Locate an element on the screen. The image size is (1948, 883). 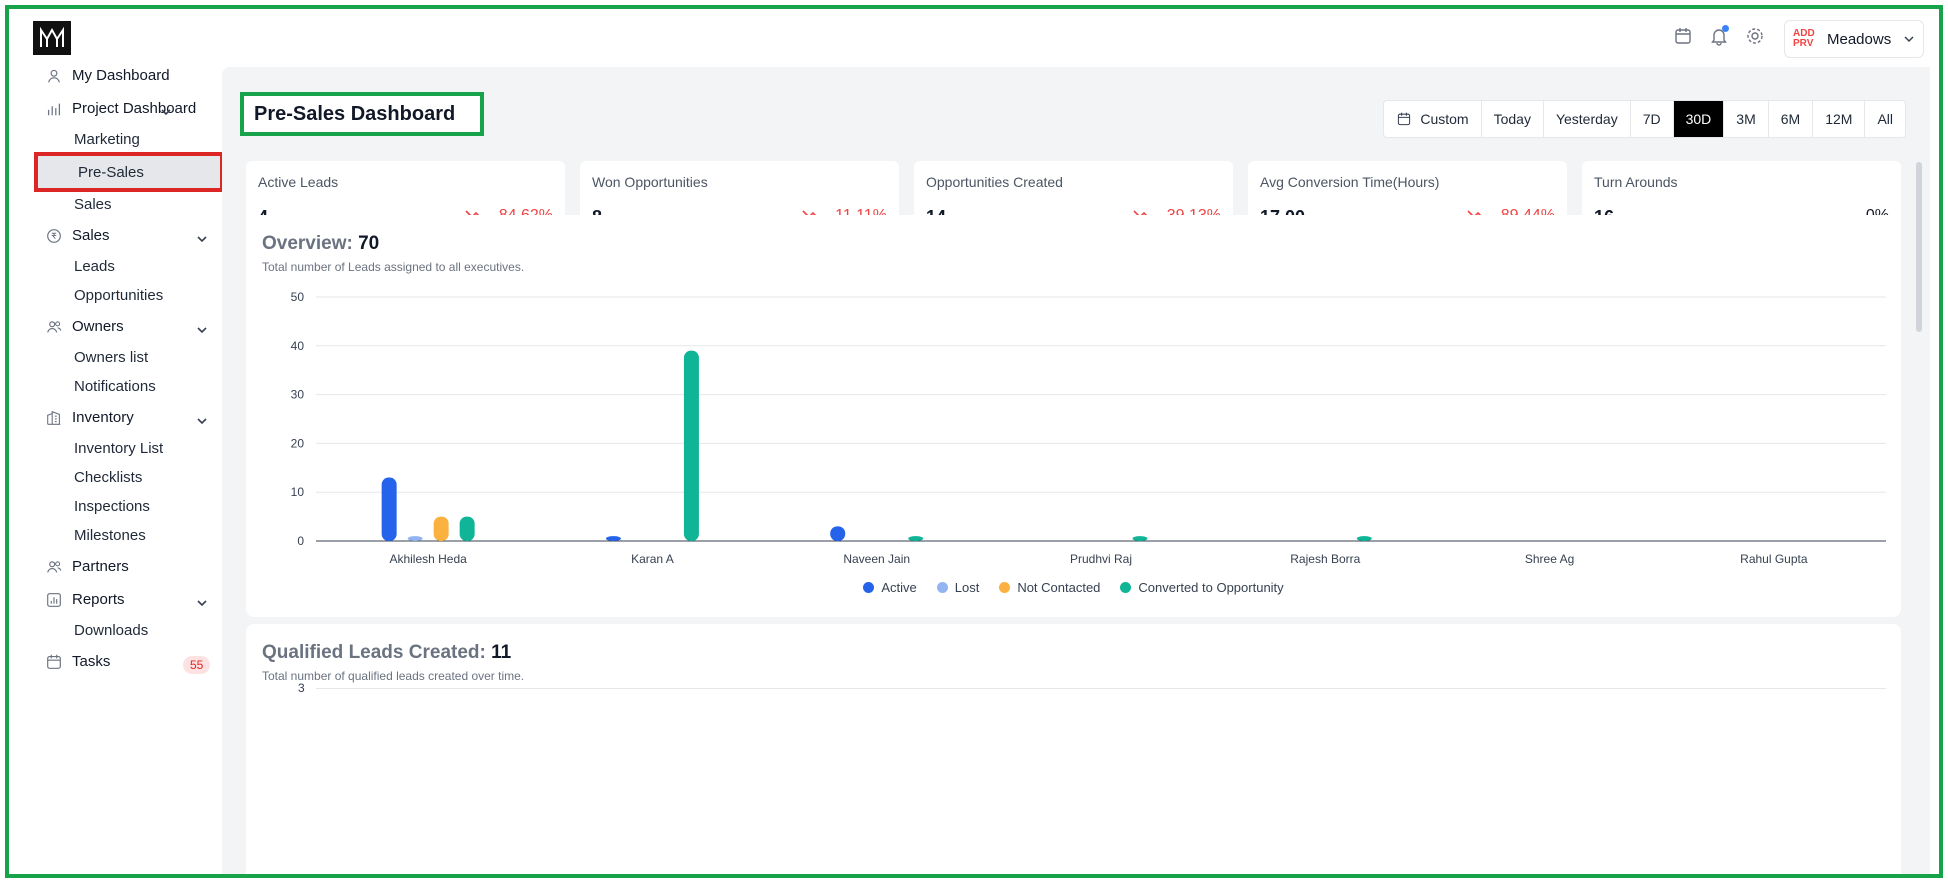
sidebar-subitem-notifications: Notifications is located at coordinates (115, 386).